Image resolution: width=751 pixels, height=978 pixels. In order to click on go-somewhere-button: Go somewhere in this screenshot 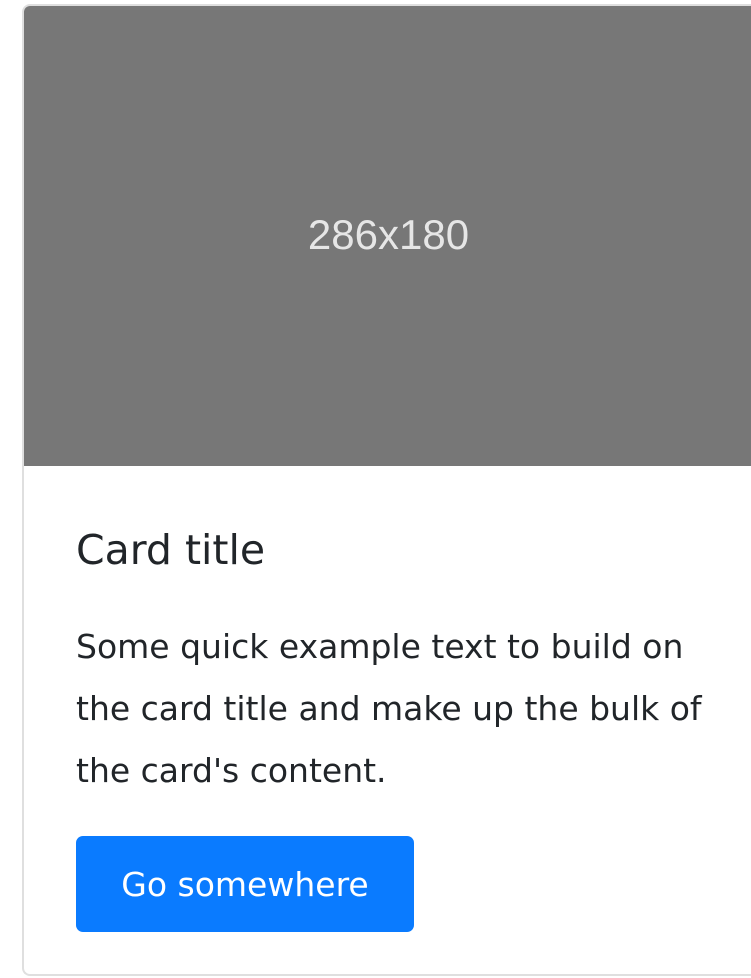, I will do `click(245, 884)`.